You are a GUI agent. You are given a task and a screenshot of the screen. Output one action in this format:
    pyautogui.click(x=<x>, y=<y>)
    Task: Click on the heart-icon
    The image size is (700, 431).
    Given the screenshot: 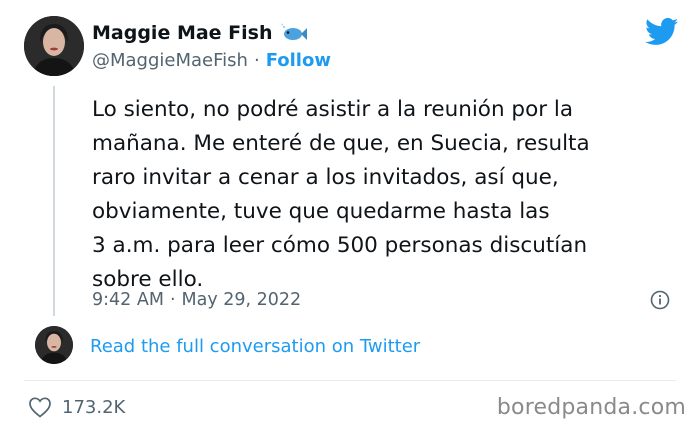 What is the action you would take?
    pyautogui.click(x=40, y=407)
    